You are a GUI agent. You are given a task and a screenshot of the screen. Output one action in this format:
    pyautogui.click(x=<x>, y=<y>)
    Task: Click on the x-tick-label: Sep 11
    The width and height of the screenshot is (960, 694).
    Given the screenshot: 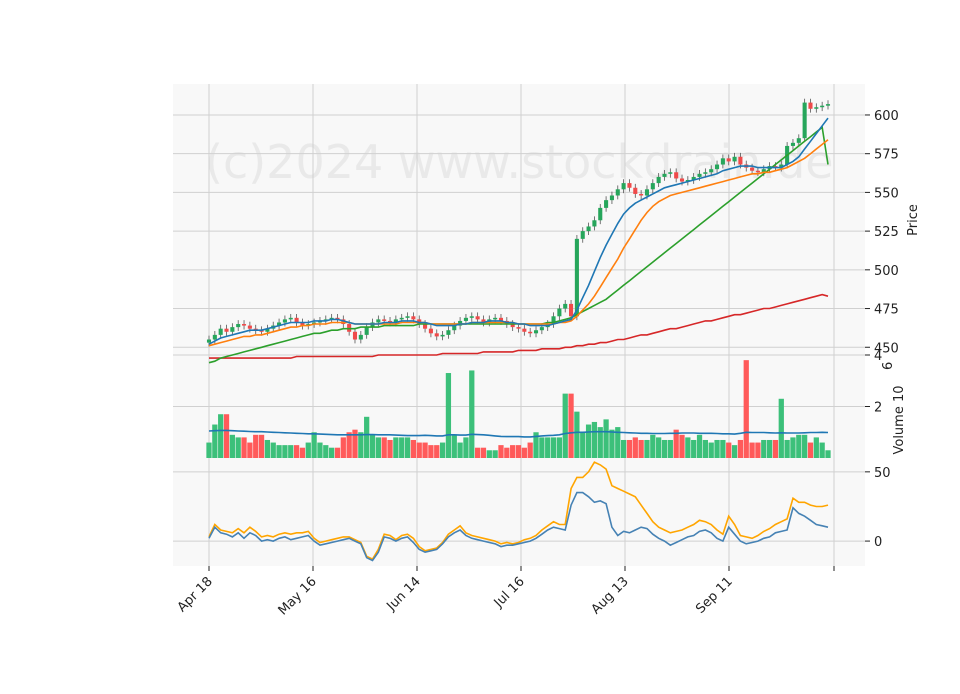 What is the action you would take?
    pyautogui.click(x=714, y=595)
    